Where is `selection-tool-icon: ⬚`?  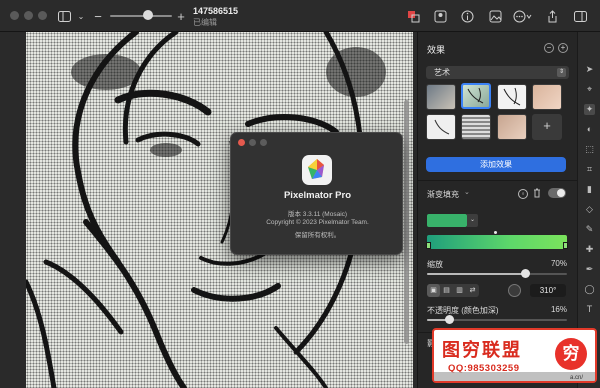 selection-tool-icon: ⬚ is located at coordinates (589, 149).